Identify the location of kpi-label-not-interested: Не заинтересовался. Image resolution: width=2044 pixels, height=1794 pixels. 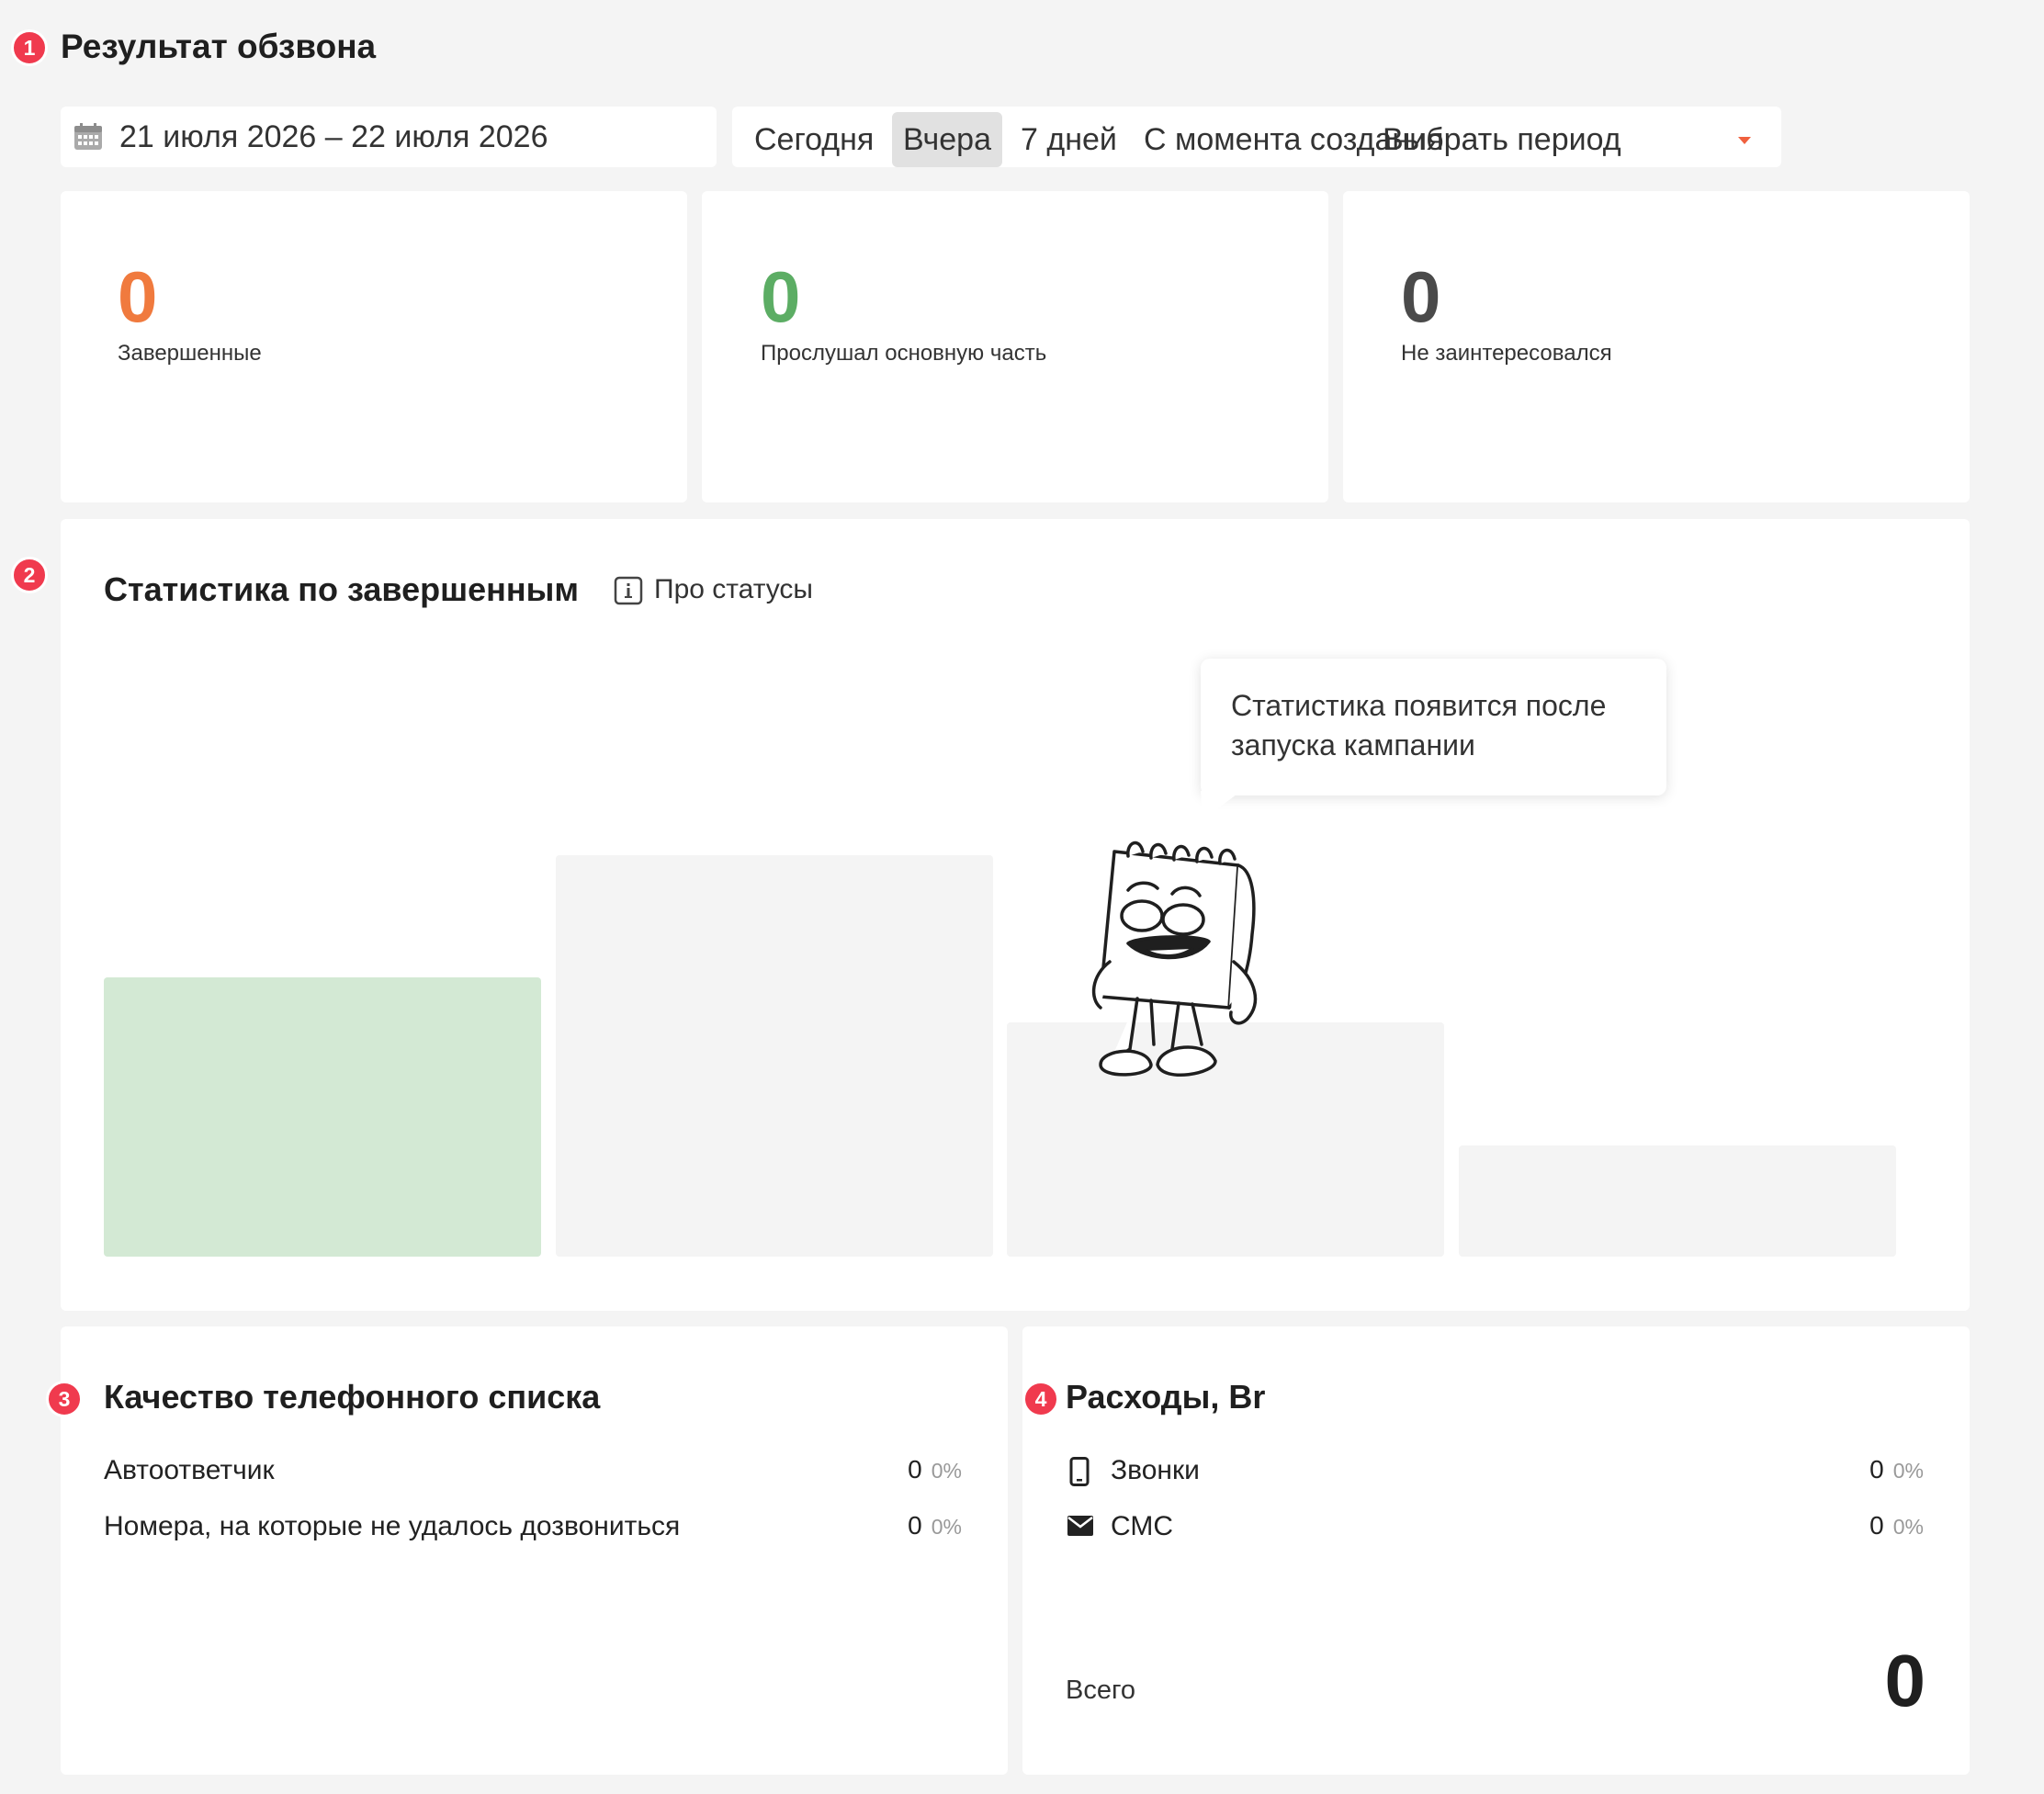
(1506, 353).